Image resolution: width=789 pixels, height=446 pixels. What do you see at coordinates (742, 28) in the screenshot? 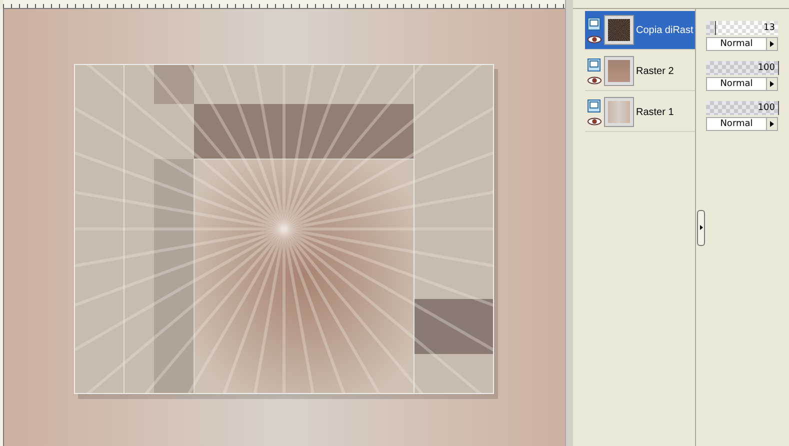
I see `opacity-slider: 13` at bounding box center [742, 28].